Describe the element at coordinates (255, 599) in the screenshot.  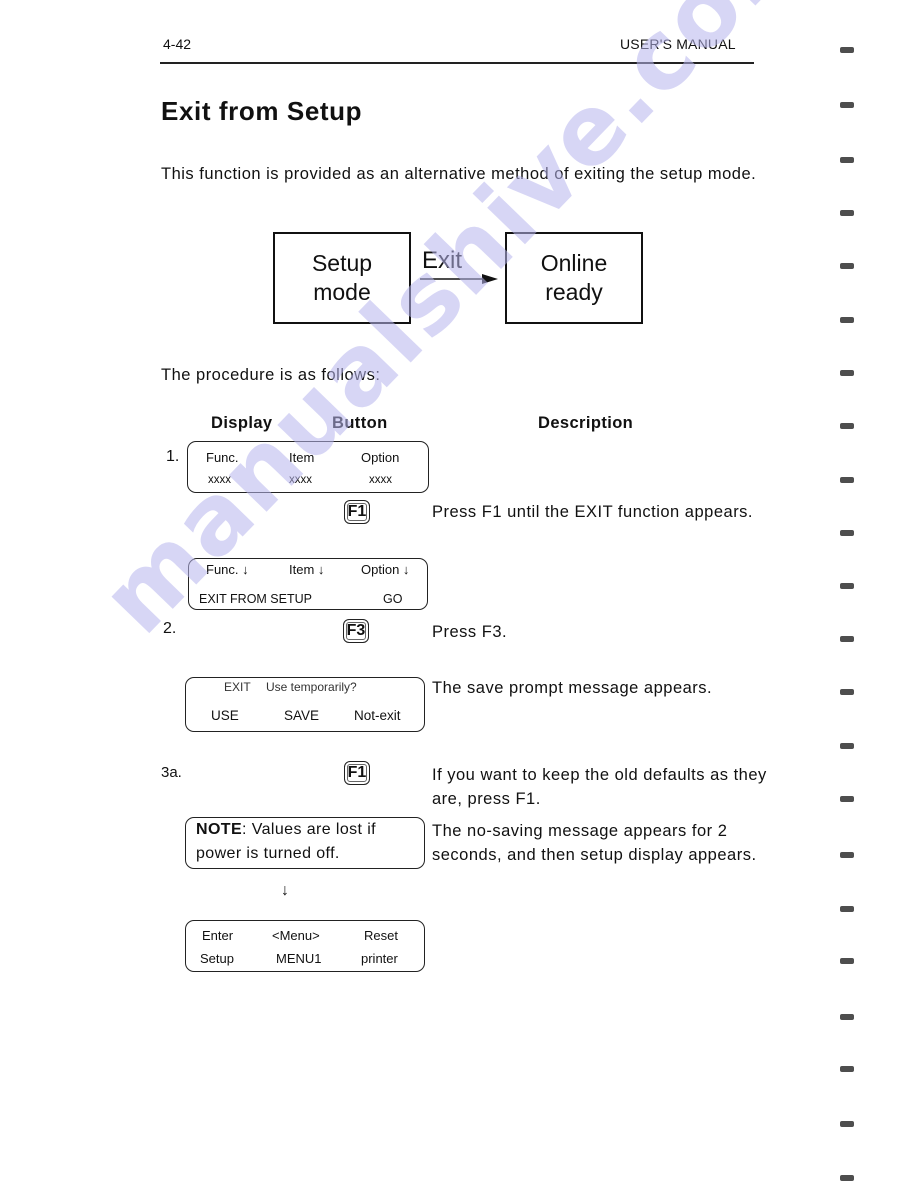
I see `lcd-text: EXIT FROM SETUP` at that location.